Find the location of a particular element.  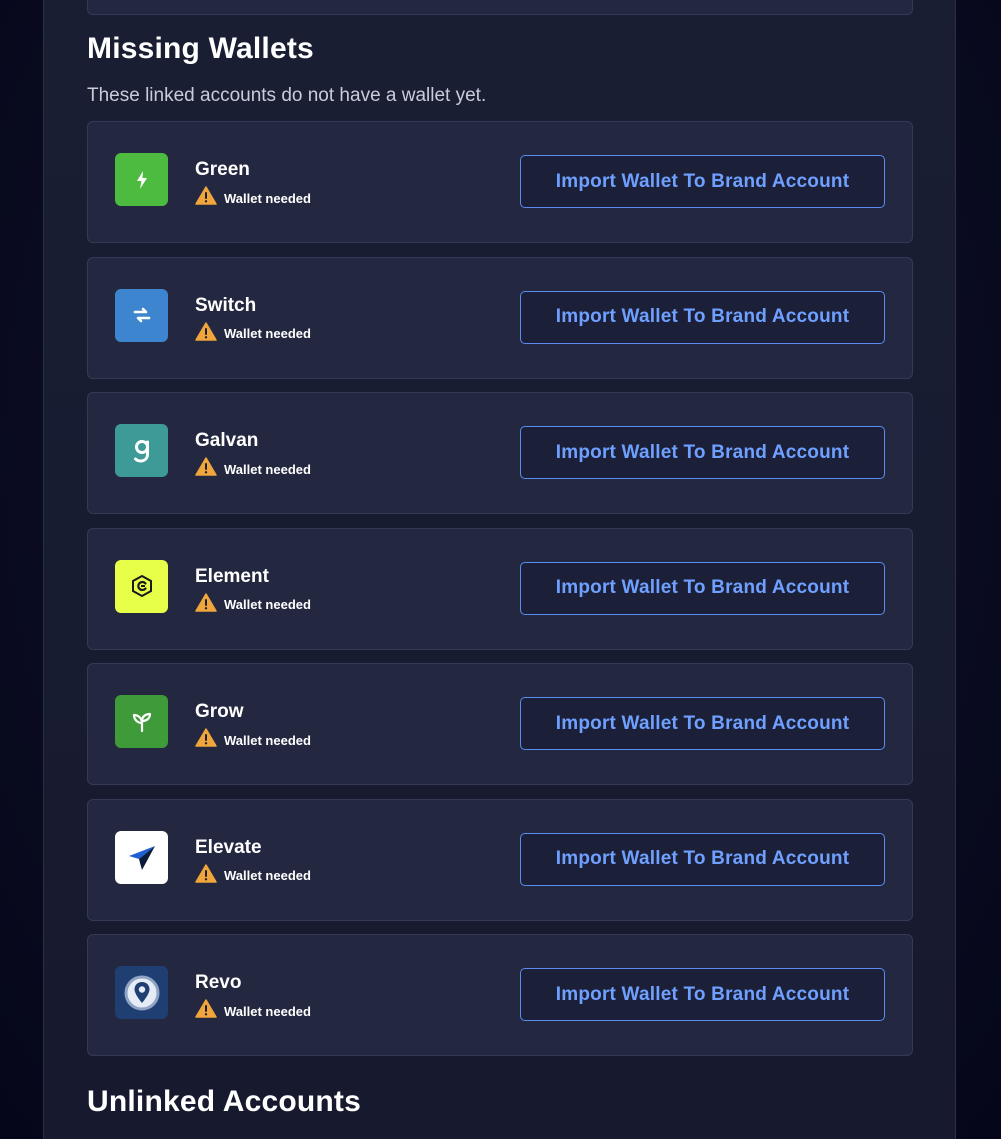

paper-plane-icon is located at coordinates (141, 857).